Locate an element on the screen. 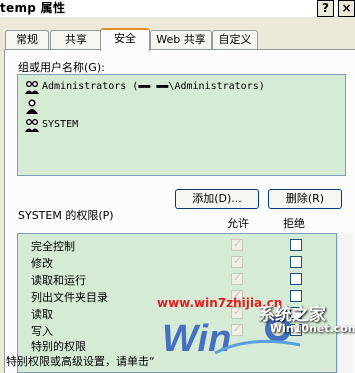 This screenshot has width=355, height=373. allow-header: 允许 is located at coordinates (238, 223).